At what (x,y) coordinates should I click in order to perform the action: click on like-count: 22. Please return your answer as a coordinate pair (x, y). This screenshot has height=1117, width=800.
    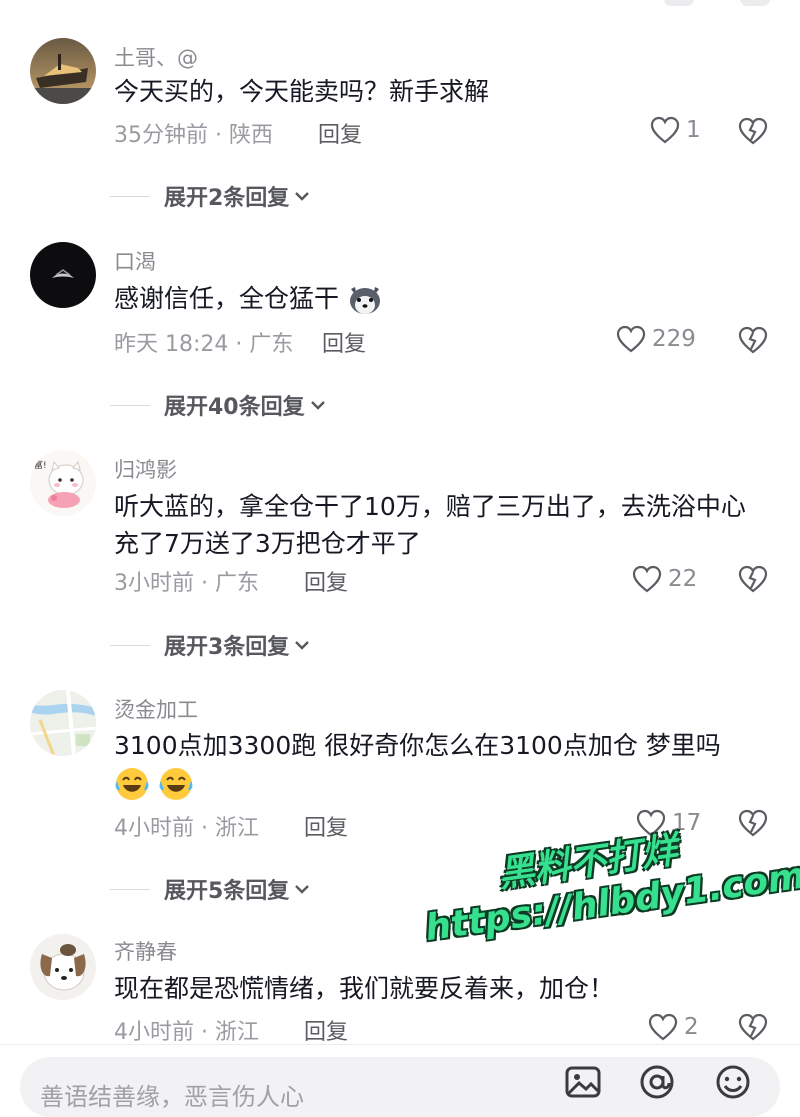
    Looking at the image, I should click on (683, 579).